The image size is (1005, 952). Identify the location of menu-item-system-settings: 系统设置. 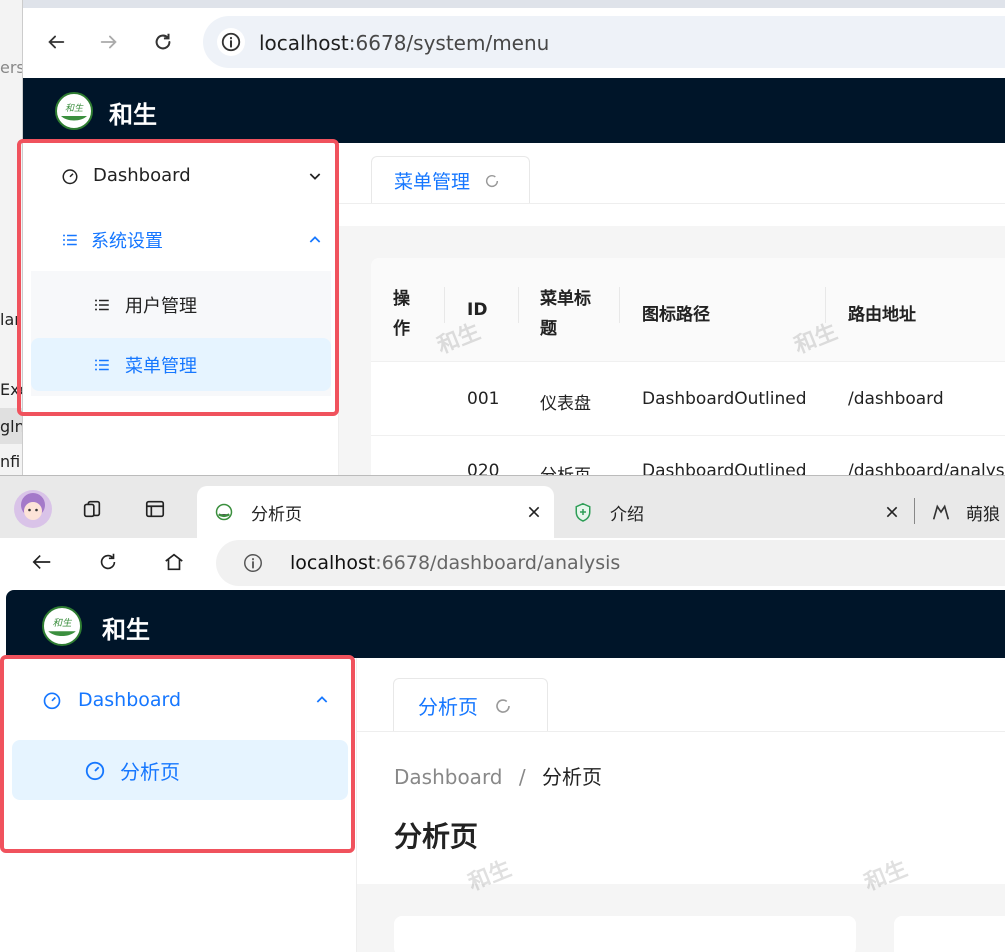
(181, 239).